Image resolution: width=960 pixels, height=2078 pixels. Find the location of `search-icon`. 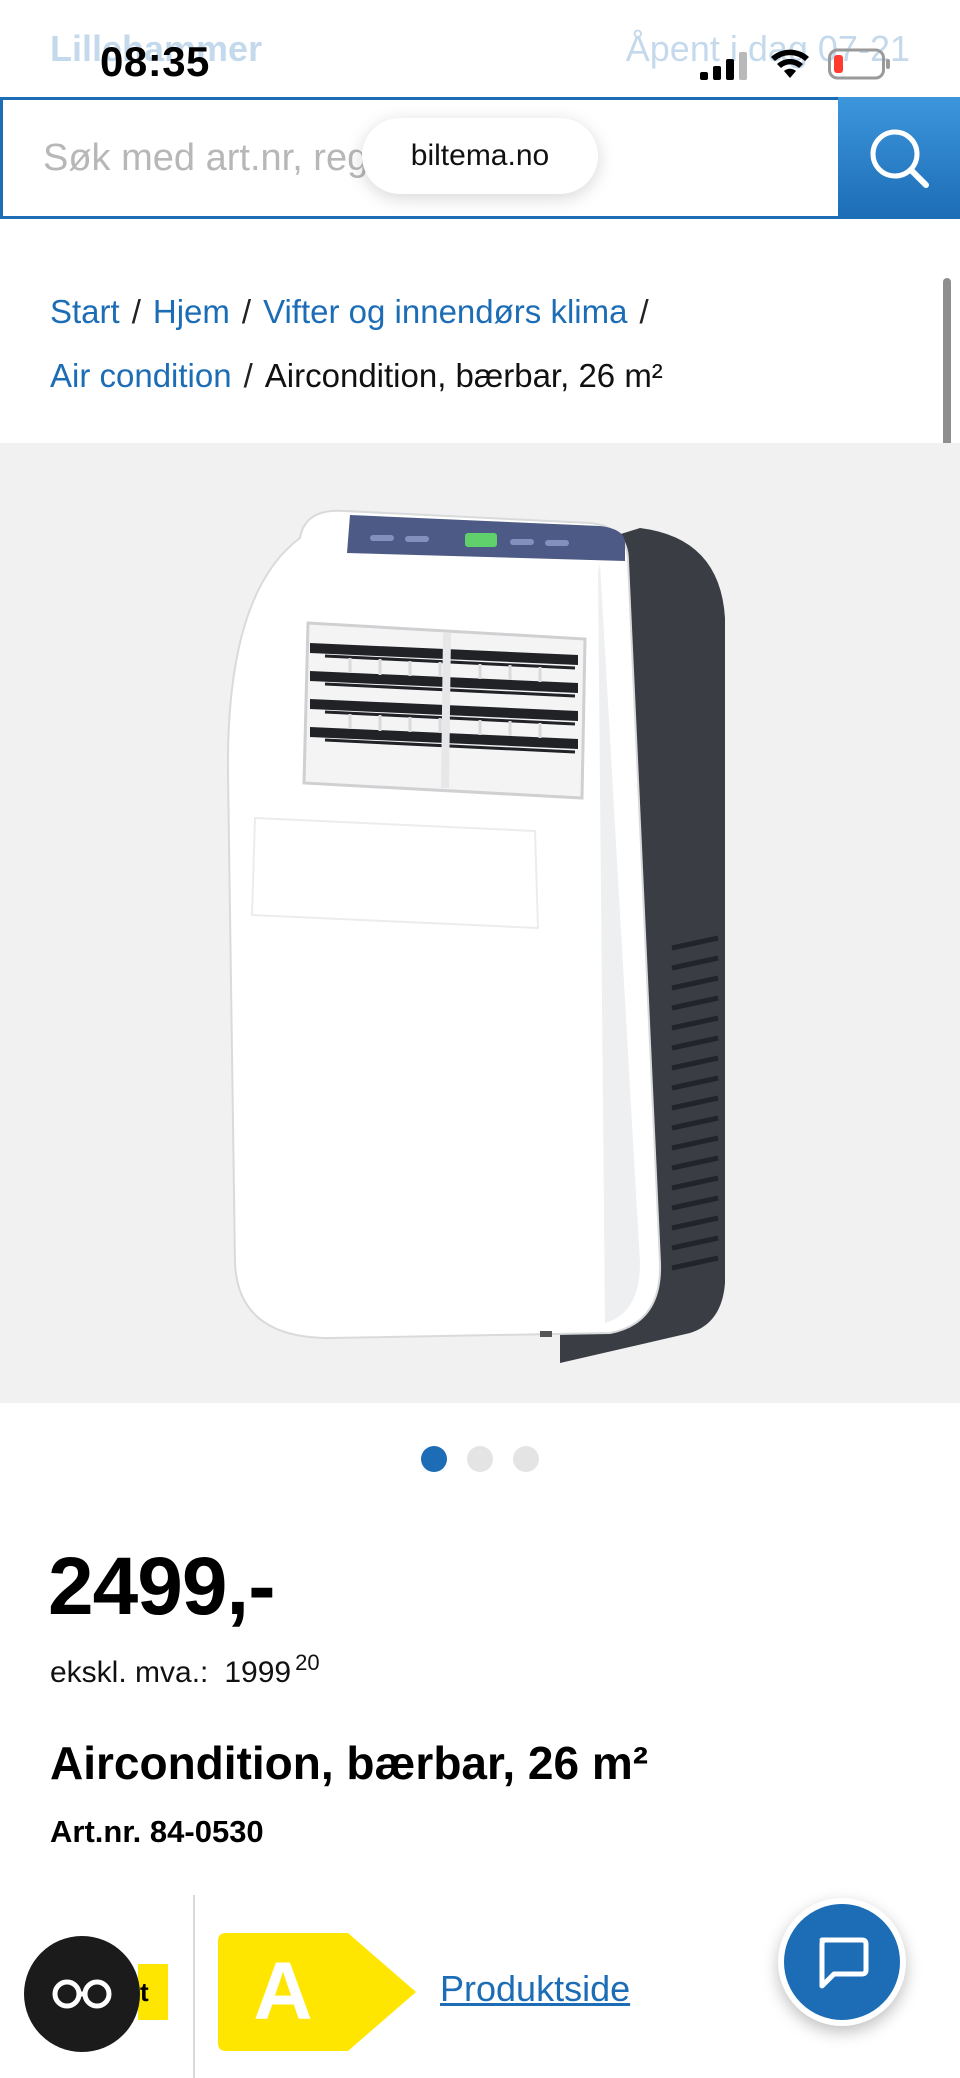

search-icon is located at coordinates (899, 158).